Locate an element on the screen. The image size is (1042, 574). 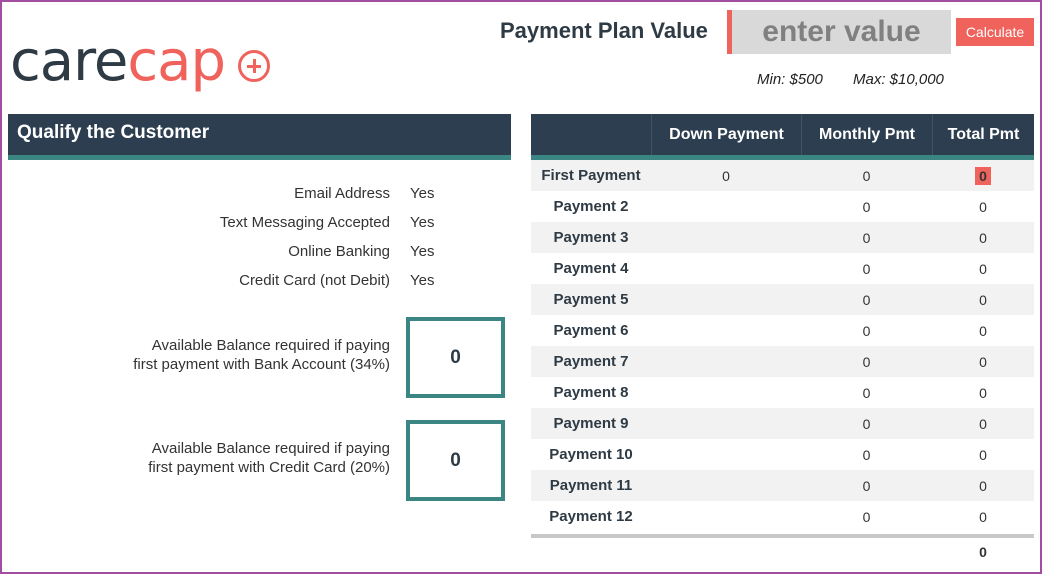
table-row: Payment 12 0 0 is located at coordinates (782, 516).